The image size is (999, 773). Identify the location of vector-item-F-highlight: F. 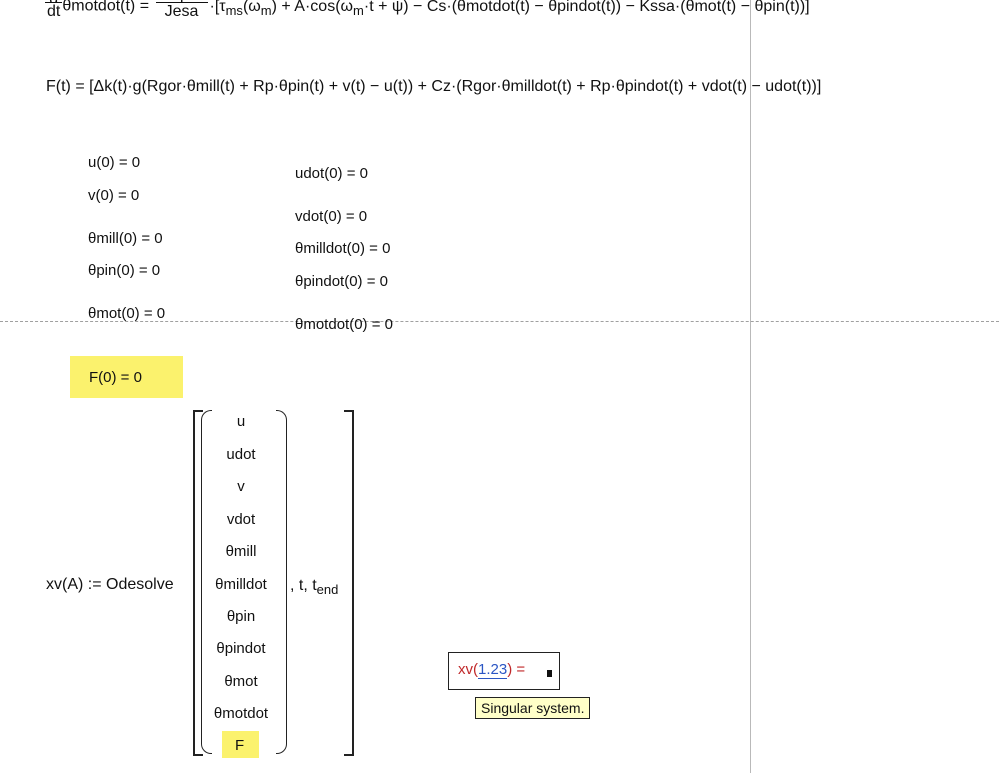
(240, 744).